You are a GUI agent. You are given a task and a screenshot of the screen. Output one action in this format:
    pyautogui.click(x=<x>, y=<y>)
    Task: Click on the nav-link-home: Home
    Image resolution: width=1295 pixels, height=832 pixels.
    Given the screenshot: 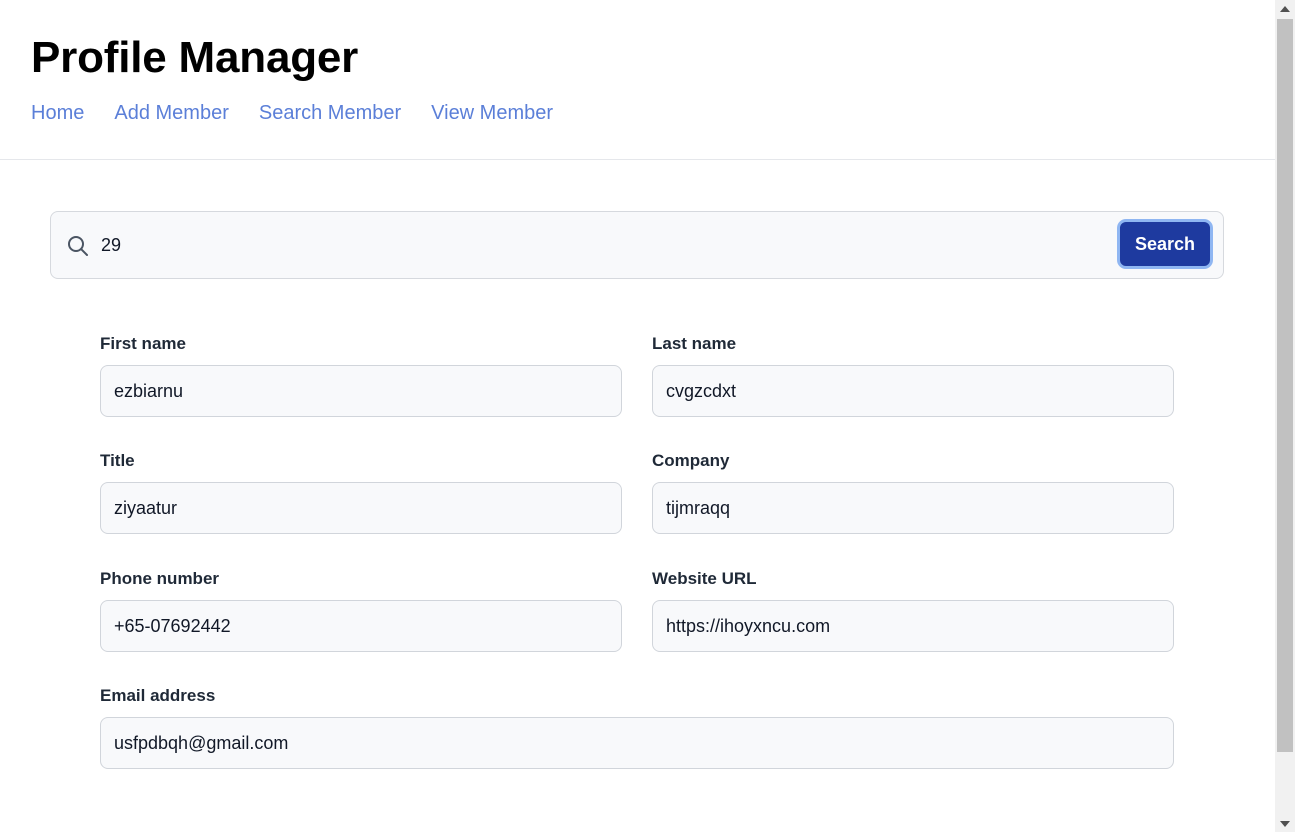 What is the action you would take?
    pyautogui.click(x=57, y=113)
    